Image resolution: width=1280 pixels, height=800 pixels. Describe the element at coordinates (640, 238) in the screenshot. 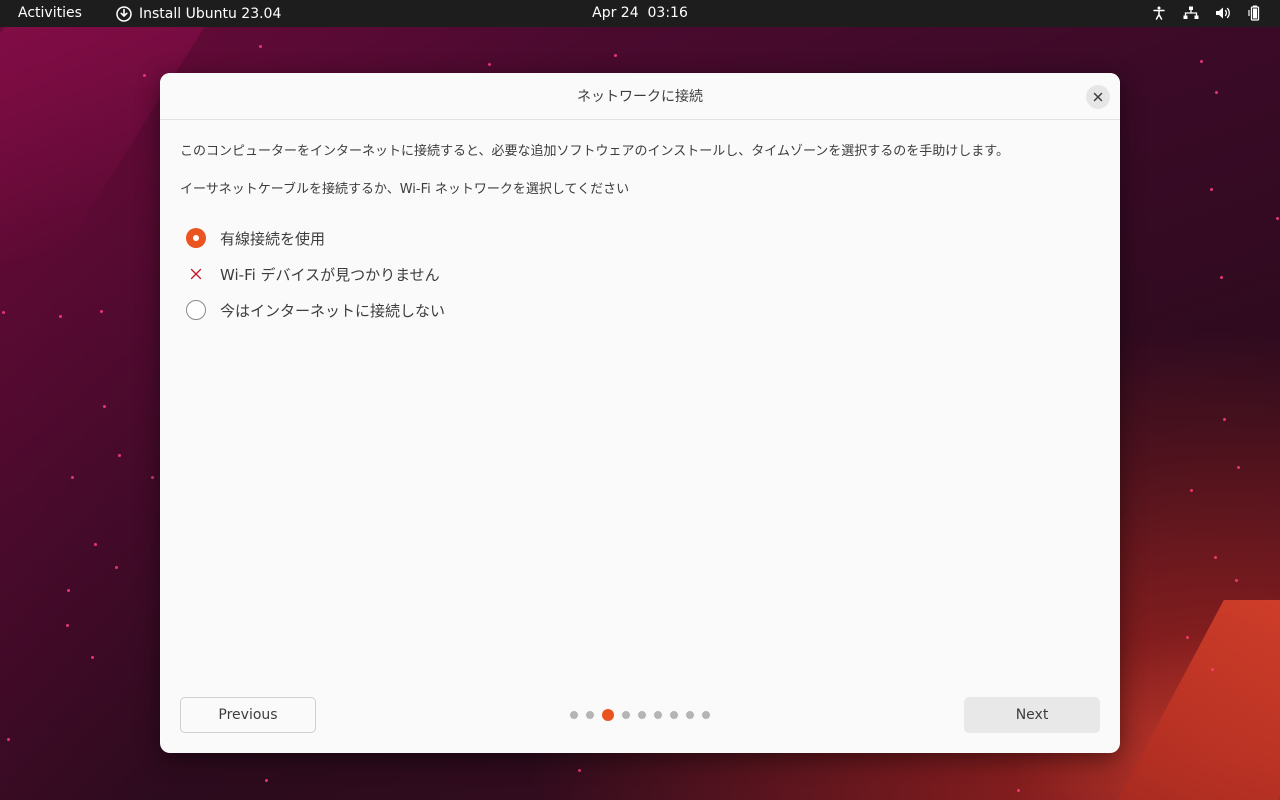

I see `option-wired: 有線接続を使用` at that location.